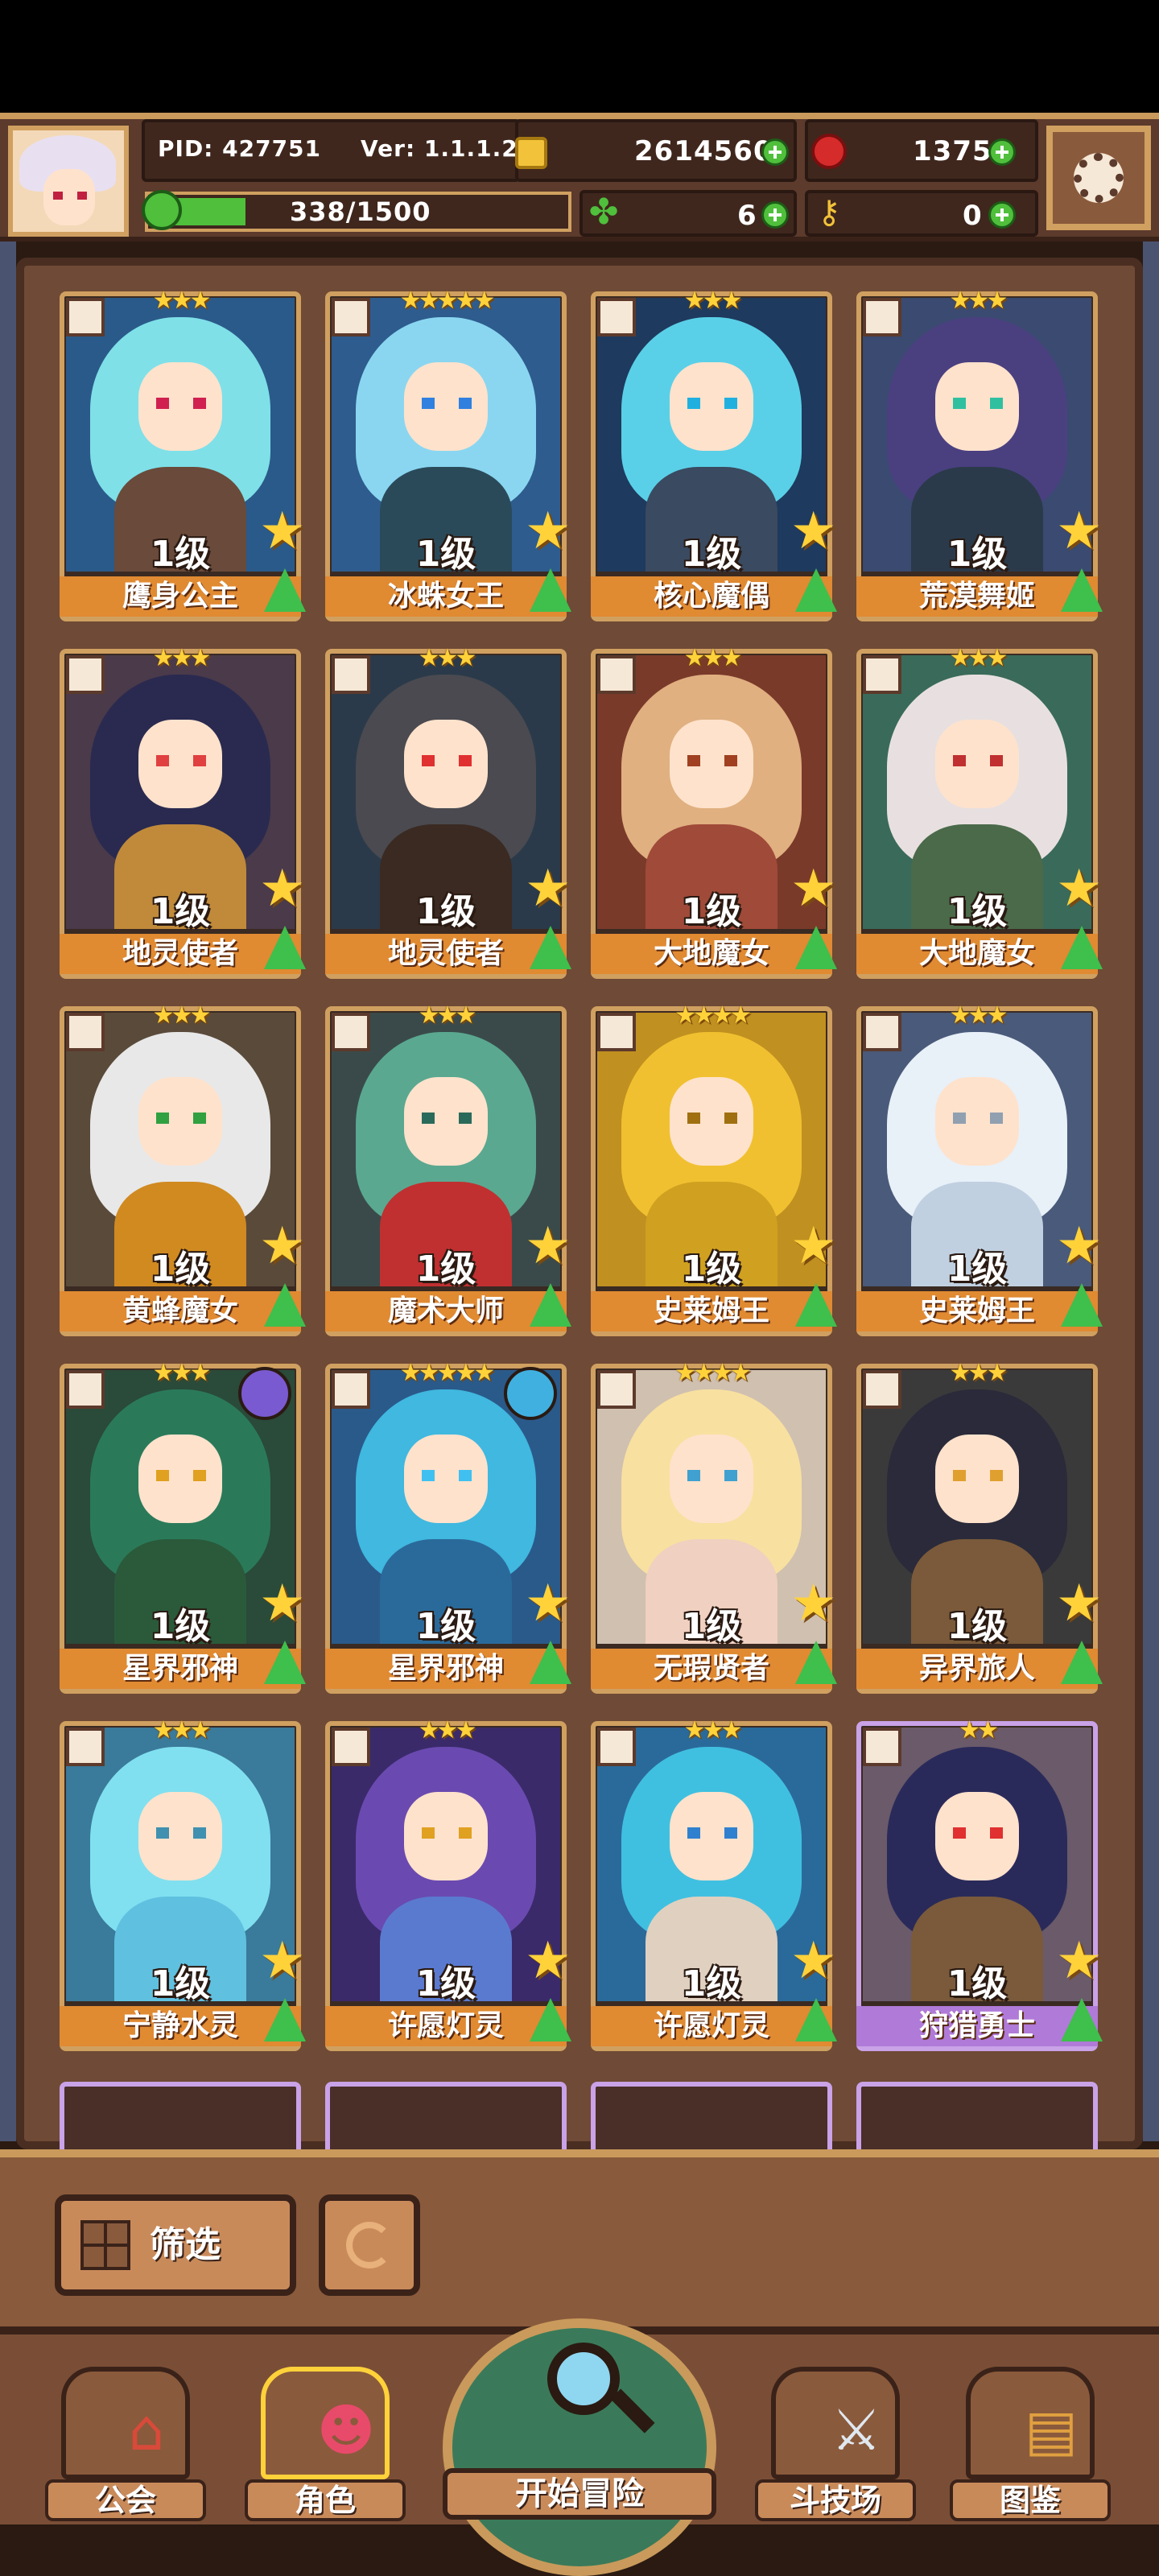  Describe the element at coordinates (583, 2379) in the screenshot. I see `magnifier-icon` at that location.